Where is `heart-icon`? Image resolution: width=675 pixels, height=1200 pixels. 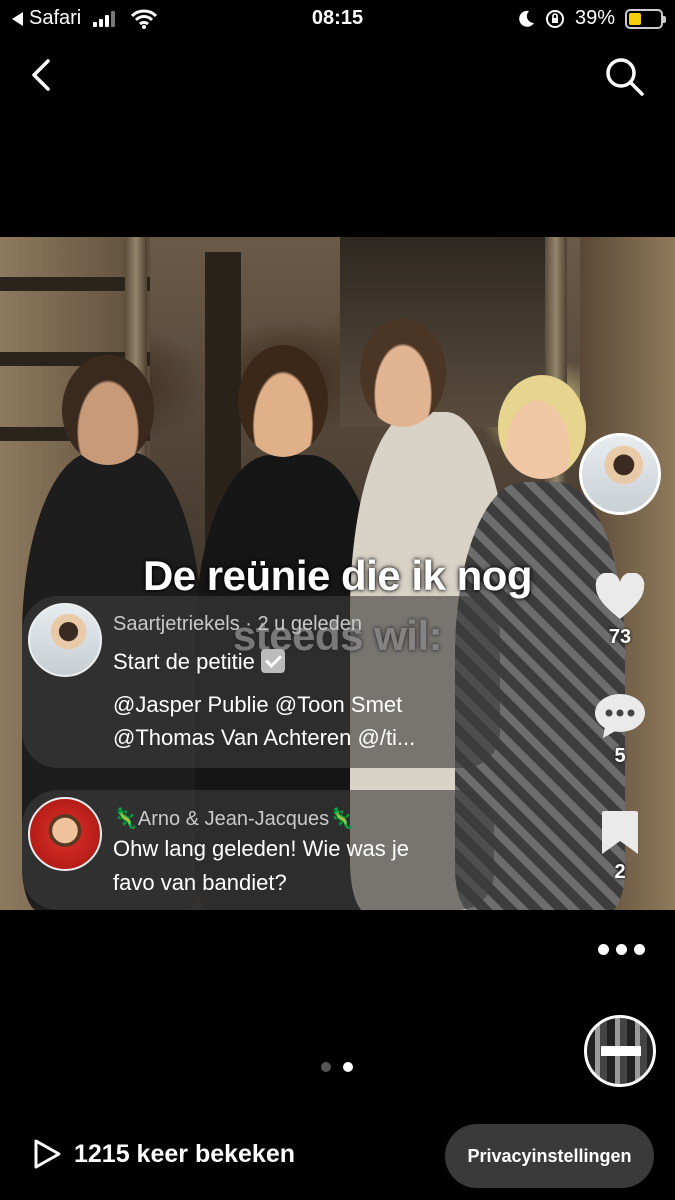
heart-icon is located at coordinates (620, 595).